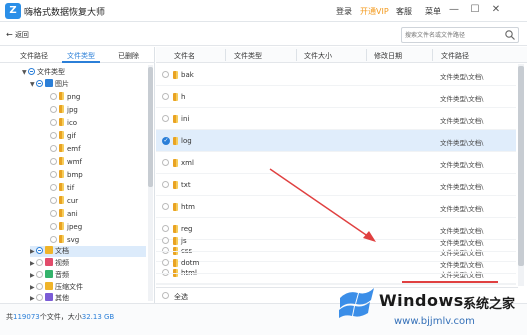  Describe the element at coordinates (64, 201) in the screenshot. I see `tree-item-cur: cur` at that location.